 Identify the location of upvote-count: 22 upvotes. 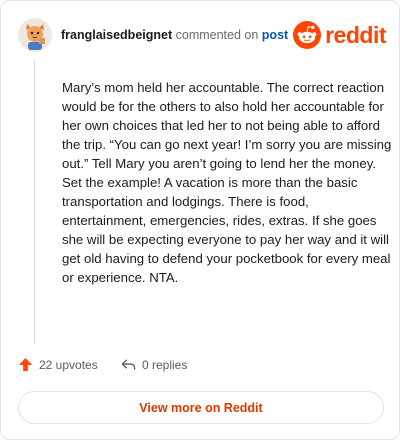
(68, 364).